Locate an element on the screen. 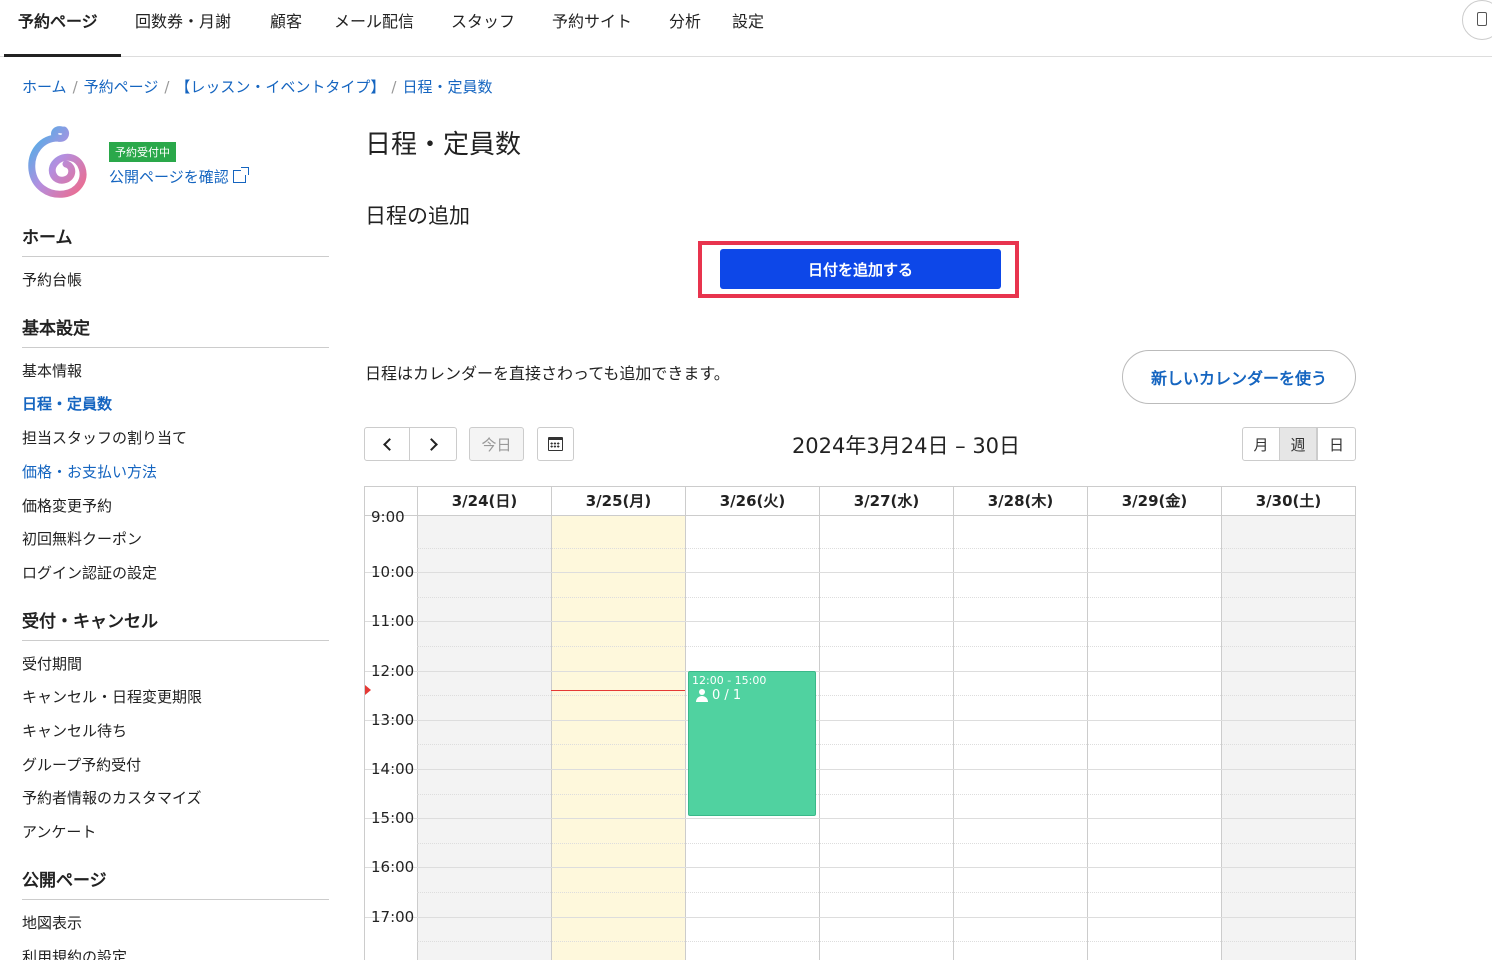 Image resolution: width=1492 pixels, height=960 pixels. day-header: 3/30(土) is located at coordinates (1288, 501).